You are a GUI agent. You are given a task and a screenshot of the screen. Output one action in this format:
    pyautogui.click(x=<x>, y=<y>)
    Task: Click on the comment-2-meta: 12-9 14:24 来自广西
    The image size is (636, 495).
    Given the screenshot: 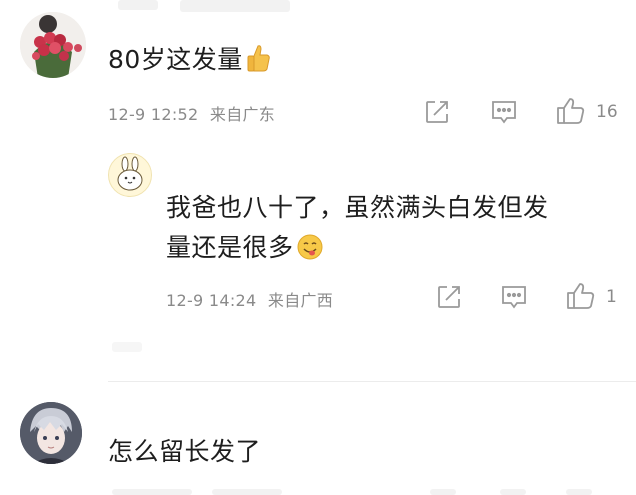 What is the action you would take?
    pyautogui.click(x=249, y=299)
    